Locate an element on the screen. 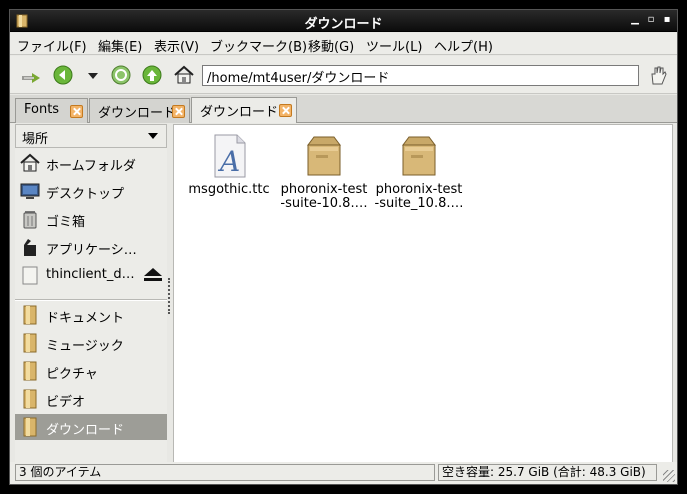 The height and width of the screenshot is (494, 687). sidebar-item-music: ミュージック is located at coordinates (91, 343).